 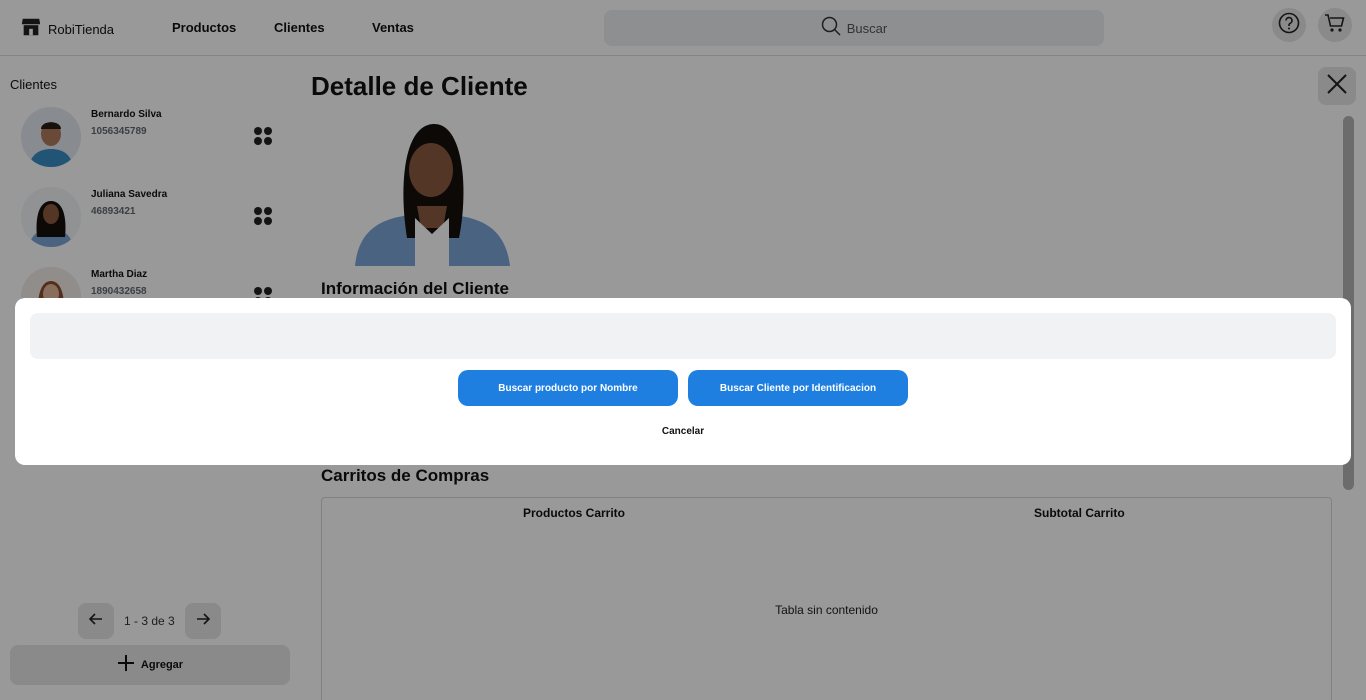 What do you see at coordinates (683, 431) in the screenshot?
I see `cancel-button: Cancelar` at bounding box center [683, 431].